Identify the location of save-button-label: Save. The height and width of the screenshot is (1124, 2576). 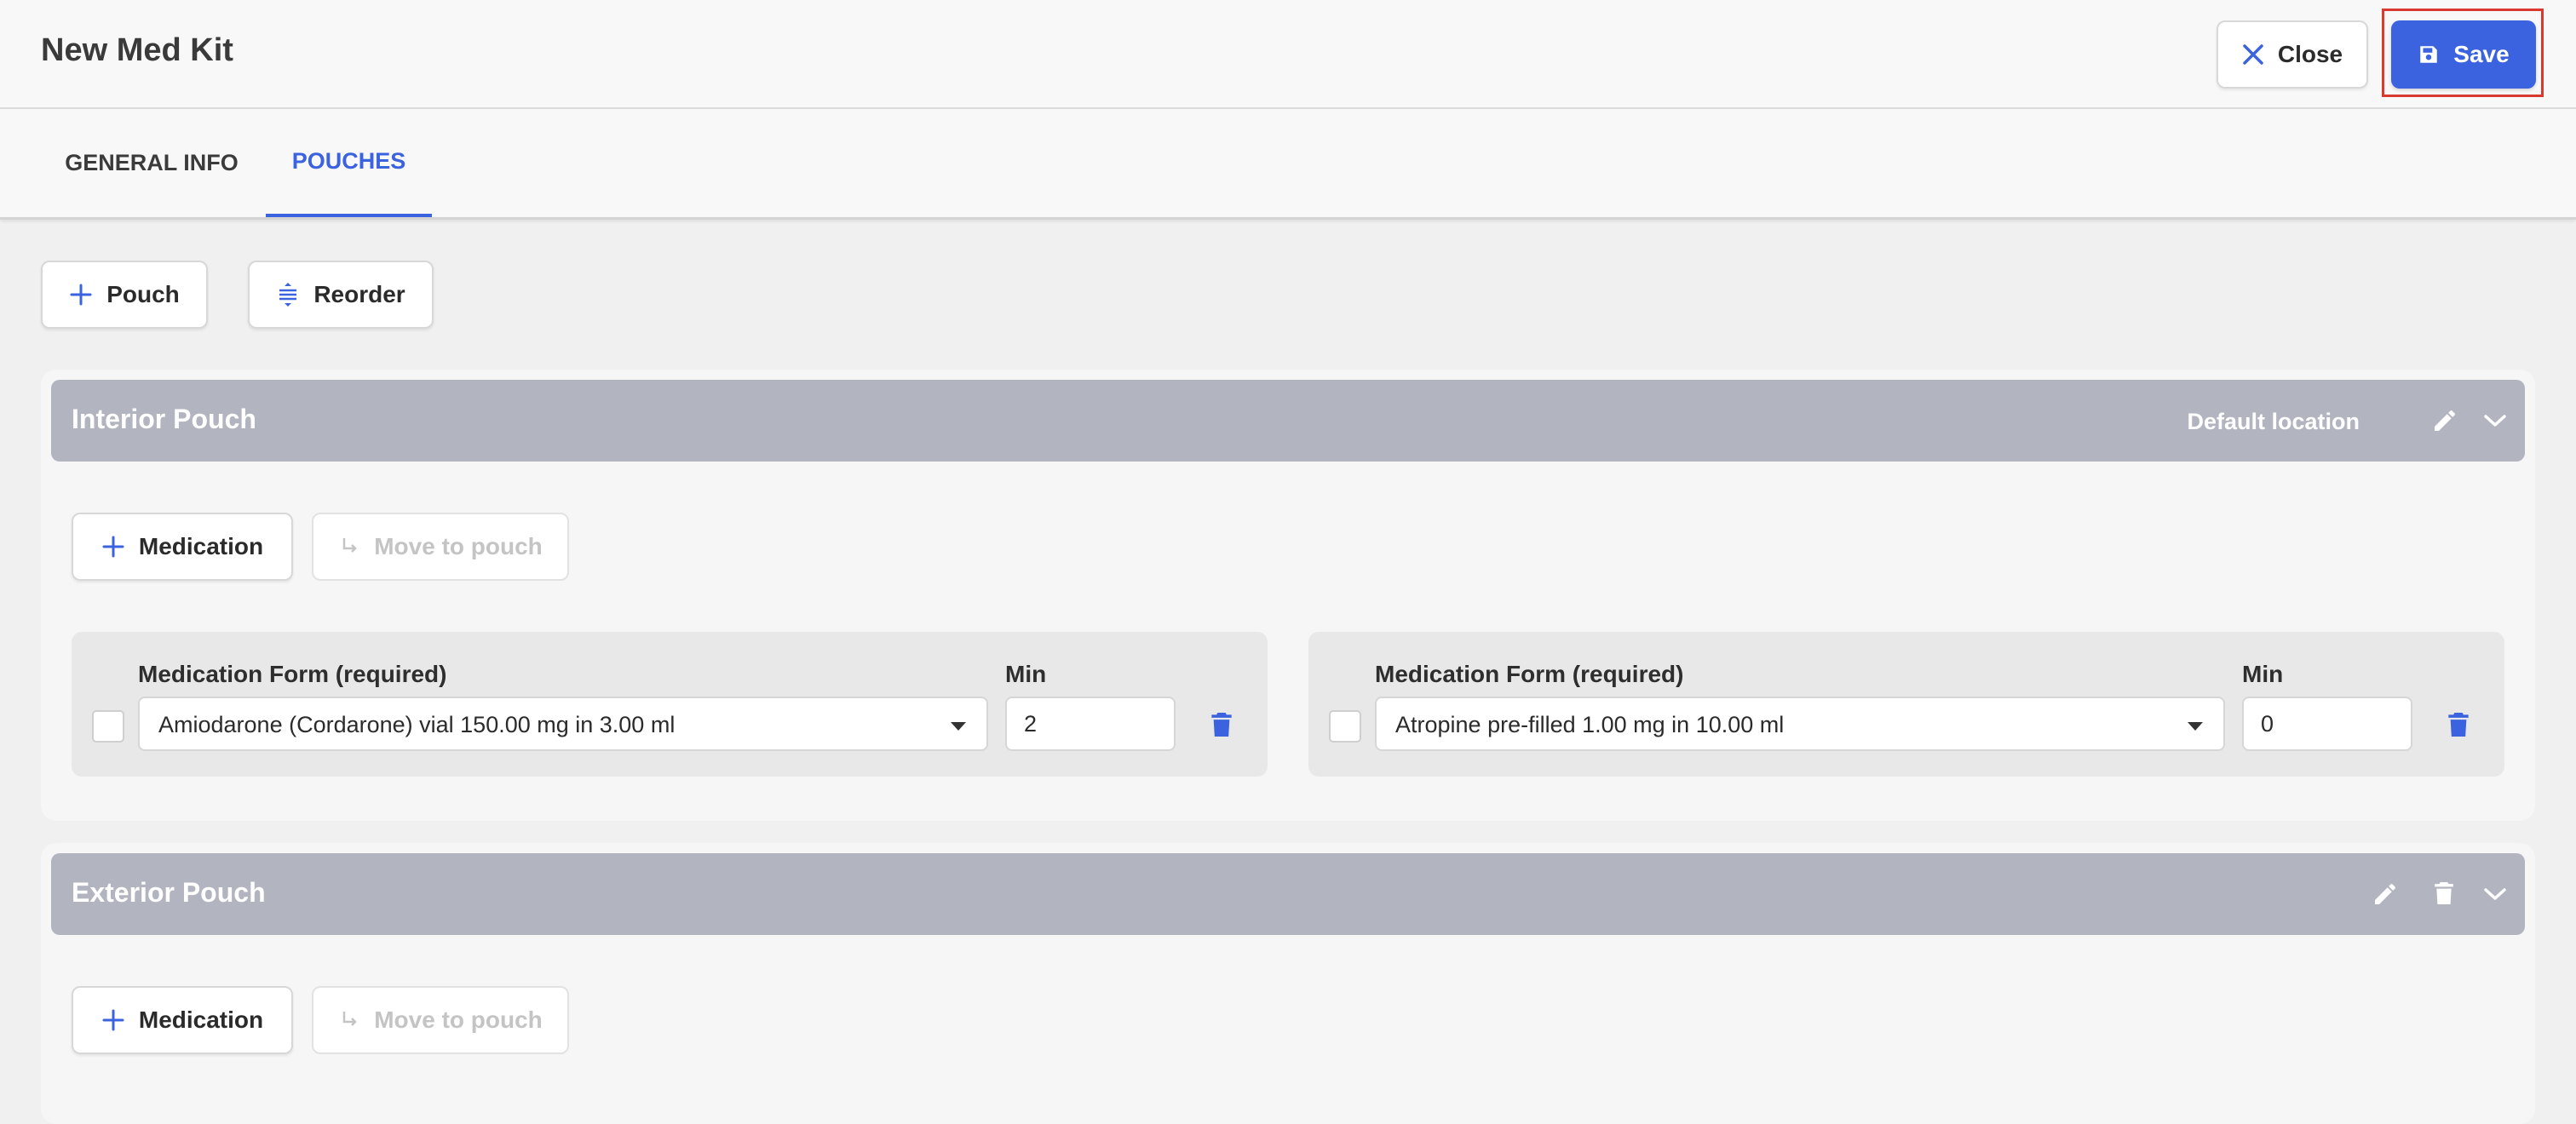
(2481, 54).